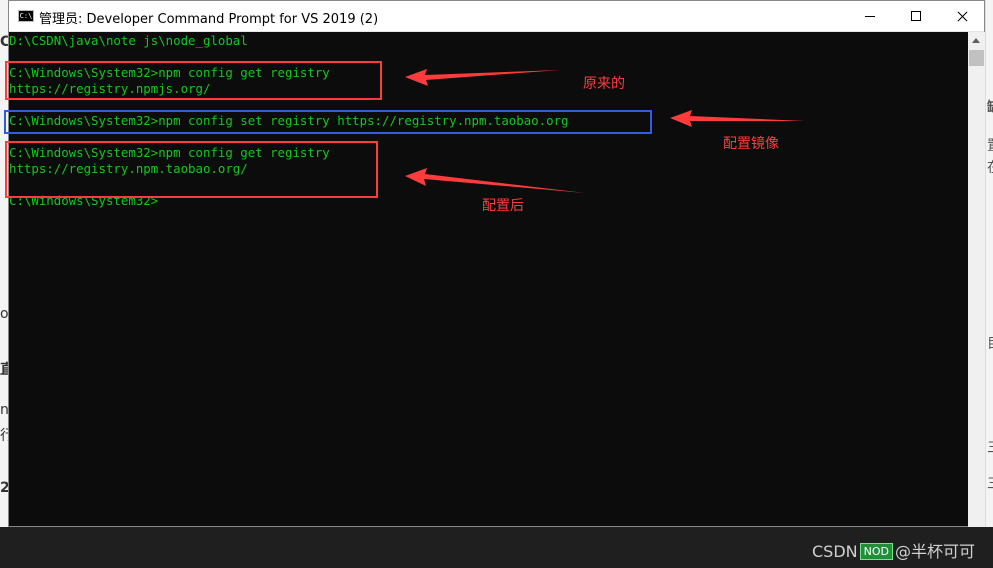 The width and height of the screenshot is (993, 568). I want to click on annotation-arrows, so click(605, 131).